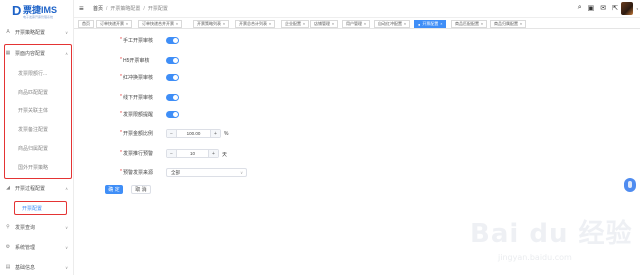  What do you see at coordinates (37, 53) in the screenshot?
I see `sidebar-item-content: ▦ 票面内容配置 ∧` at bounding box center [37, 53].